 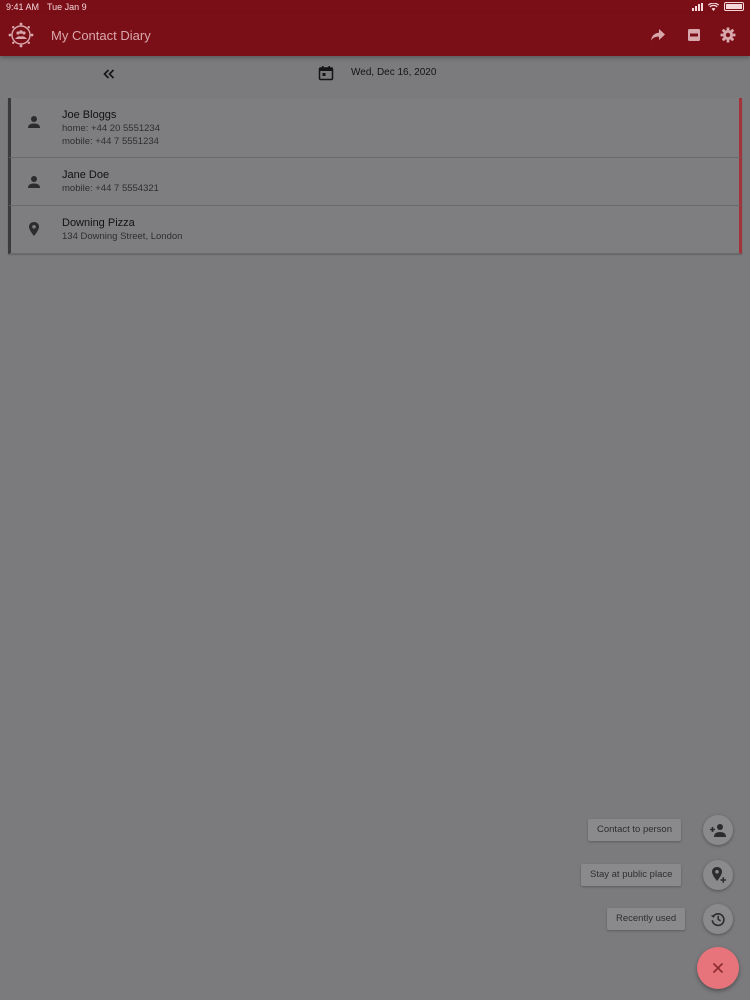 What do you see at coordinates (86, 175) in the screenshot?
I see `entry-title: Jane Doe` at bounding box center [86, 175].